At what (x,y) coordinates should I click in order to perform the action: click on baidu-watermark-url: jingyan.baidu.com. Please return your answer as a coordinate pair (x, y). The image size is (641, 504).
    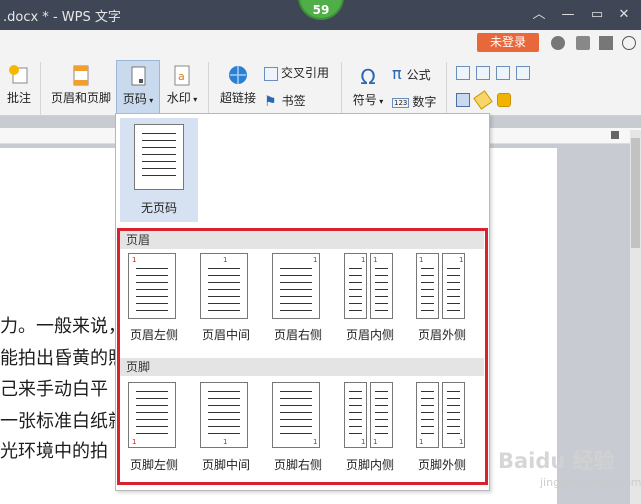
    Looking at the image, I should click on (590, 482).